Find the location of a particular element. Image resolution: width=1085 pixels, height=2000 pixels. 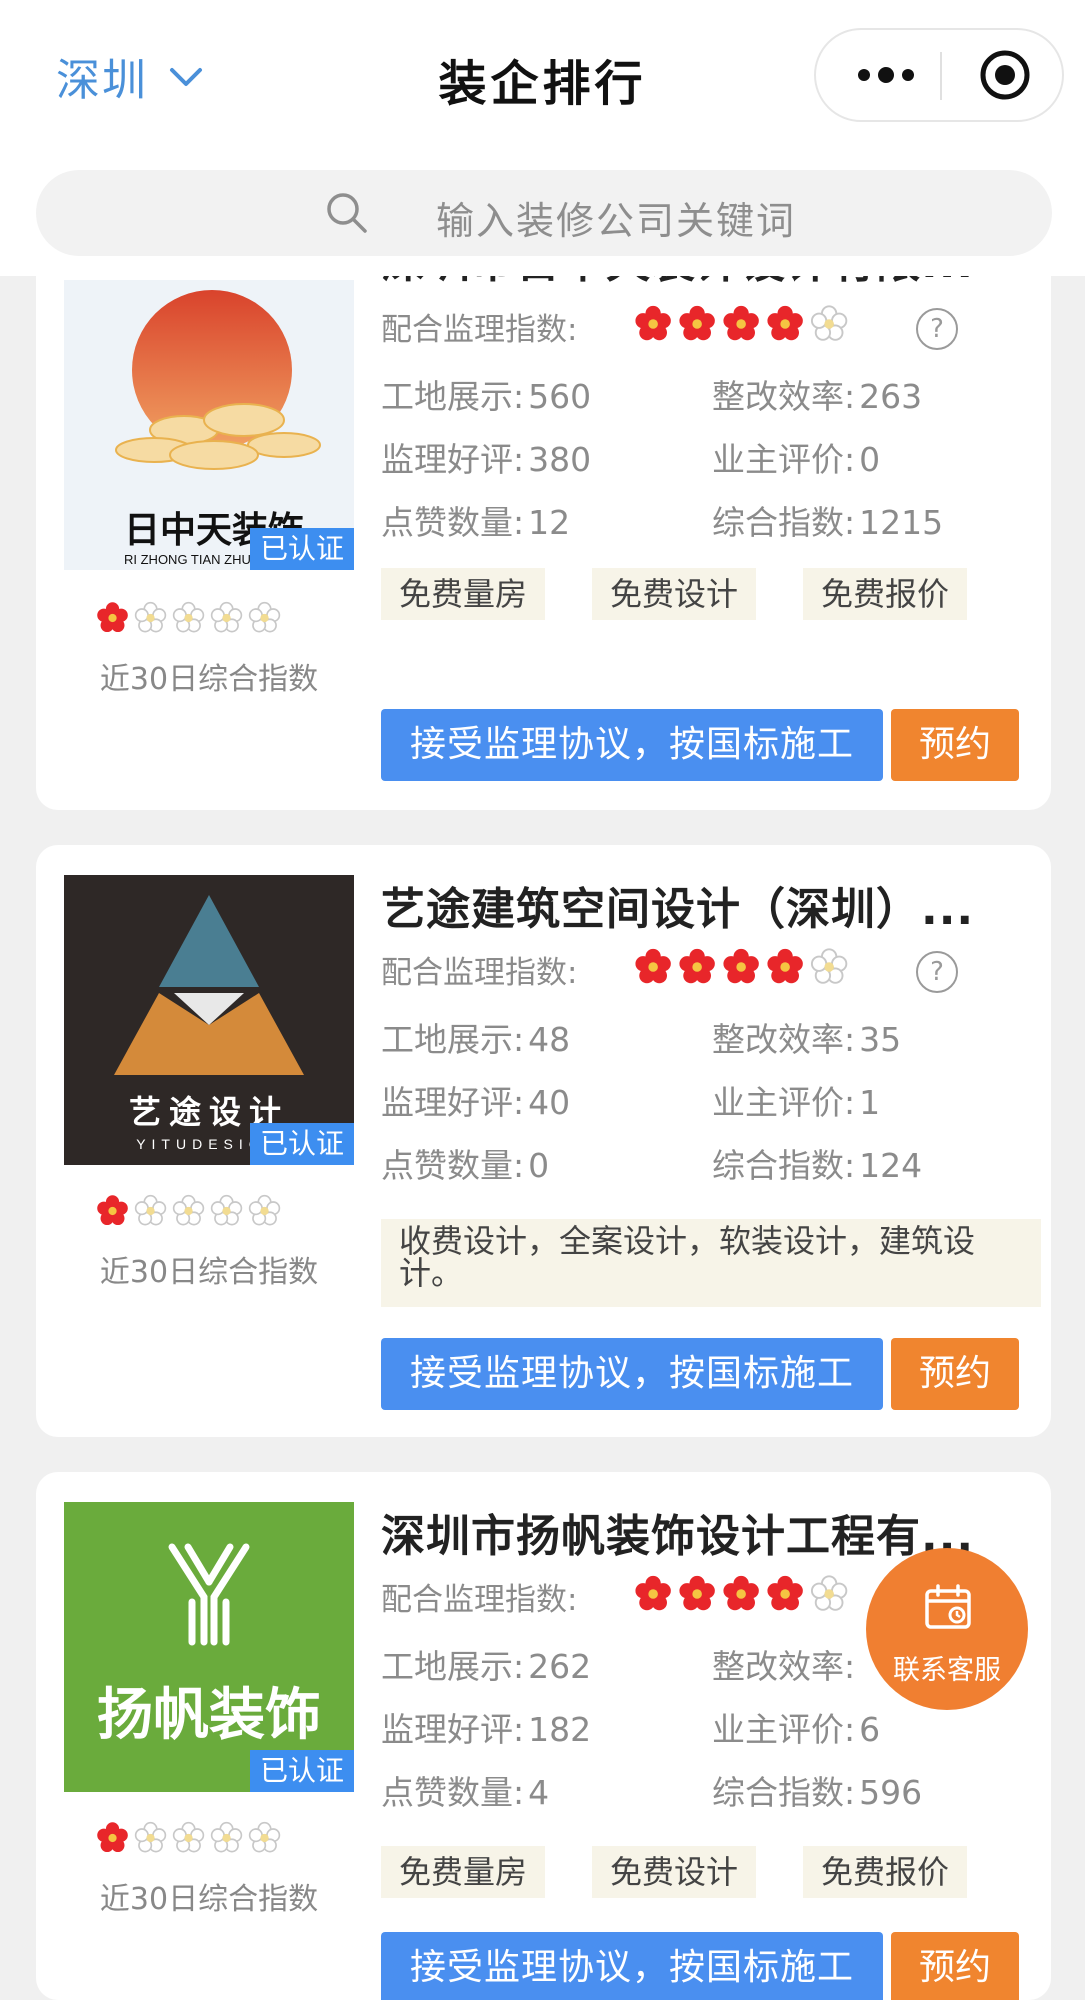

supervision-good-value: 40 is located at coordinates (549, 1102).